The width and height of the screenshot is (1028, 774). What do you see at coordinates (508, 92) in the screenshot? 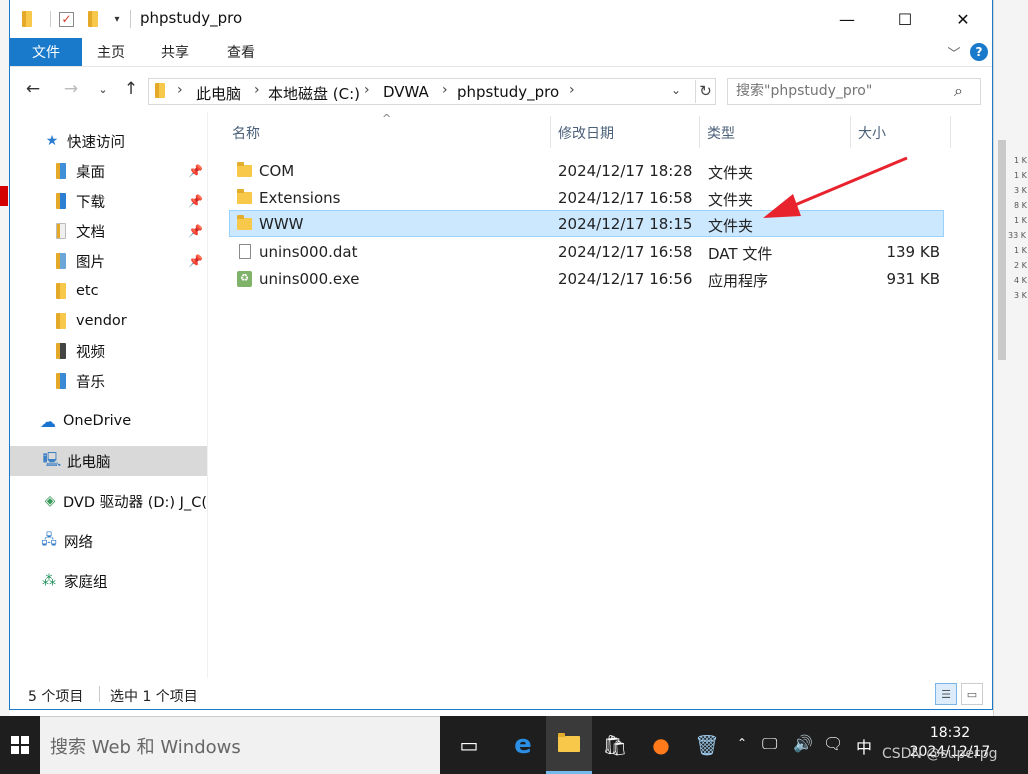
I see `breadcrumb-phpstudy: phpstudy_pro` at bounding box center [508, 92].